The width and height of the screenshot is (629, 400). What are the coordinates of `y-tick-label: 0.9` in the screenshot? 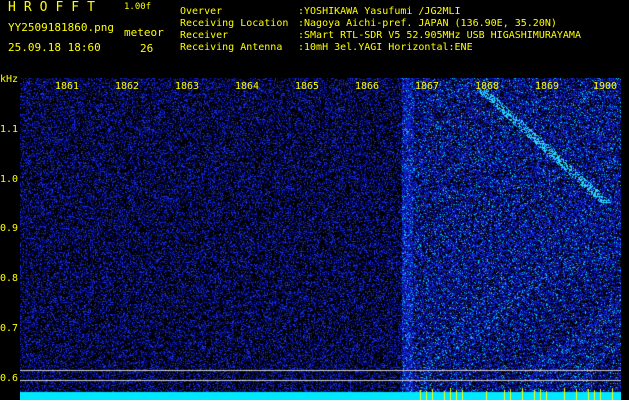 It's located at (9, 228).